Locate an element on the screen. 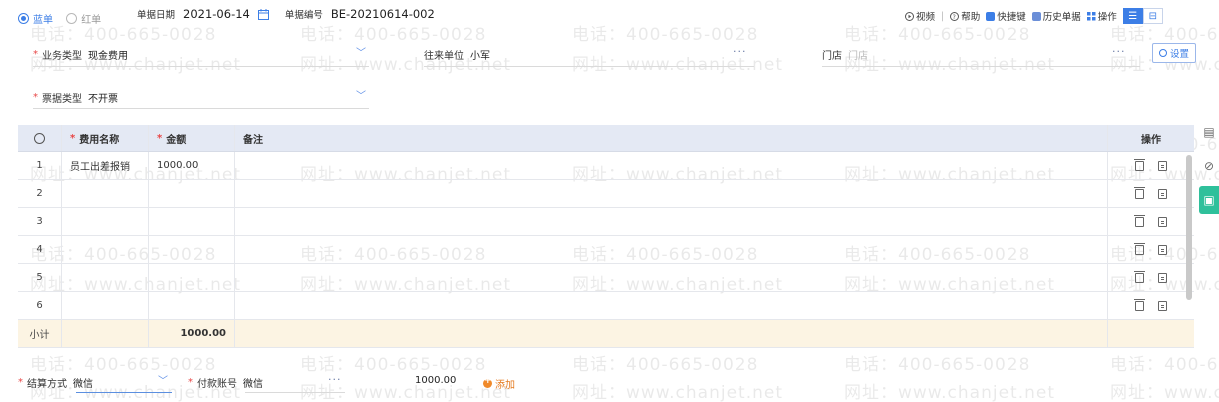 This screenshot has height=402, width=1219. radio-unchecked-icon is located at coordinates (72, 18).